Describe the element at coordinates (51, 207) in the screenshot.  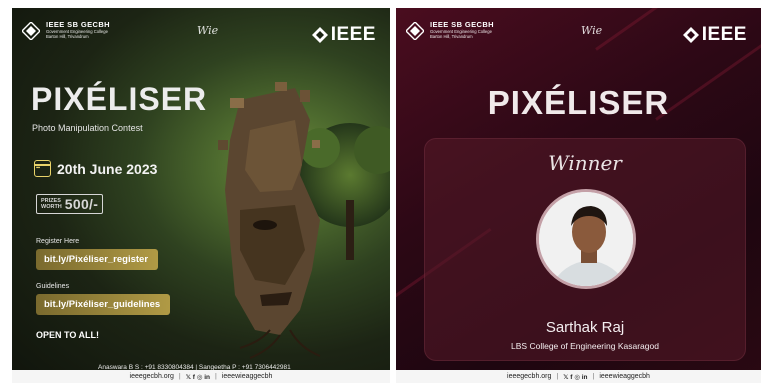
I see `prize-label-2: WORTH` at that location.